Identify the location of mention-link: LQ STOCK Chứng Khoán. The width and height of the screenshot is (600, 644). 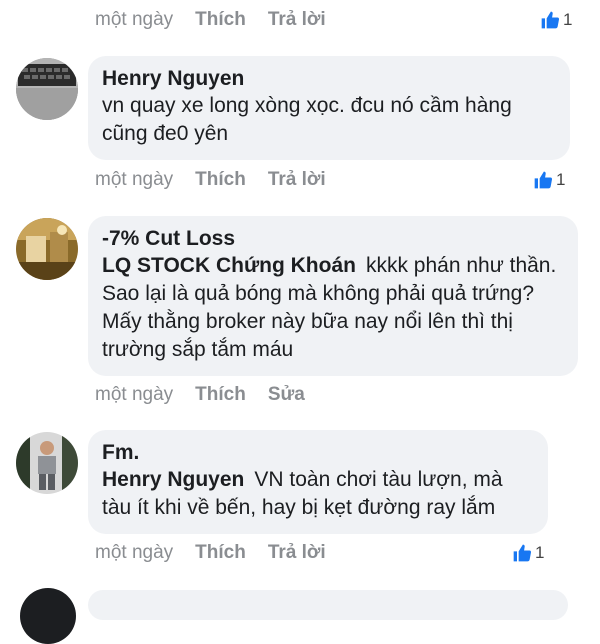
(229, 265).